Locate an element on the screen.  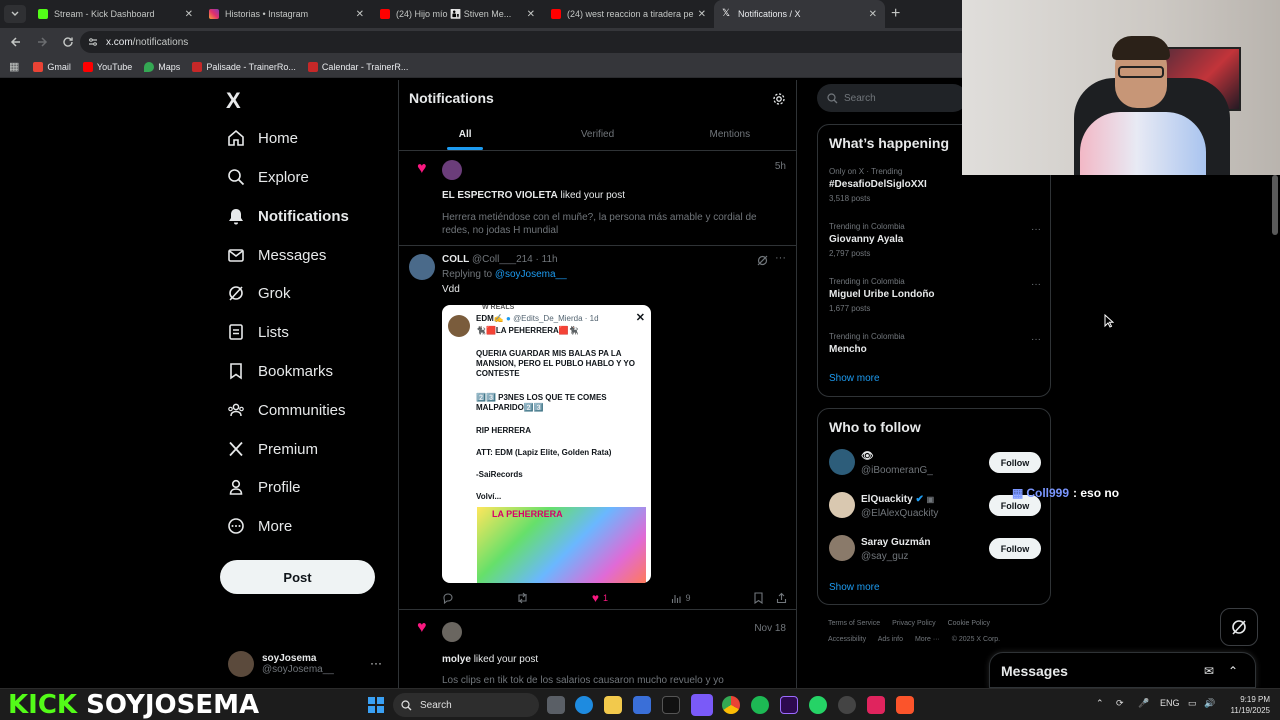
grok-explain-icon is located at coordinates (762, 260).